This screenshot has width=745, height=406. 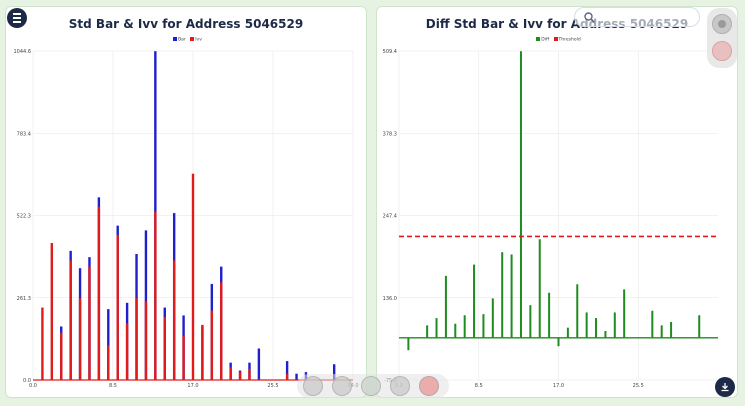 I want to click on record-icon, so click(x=722, y=24).